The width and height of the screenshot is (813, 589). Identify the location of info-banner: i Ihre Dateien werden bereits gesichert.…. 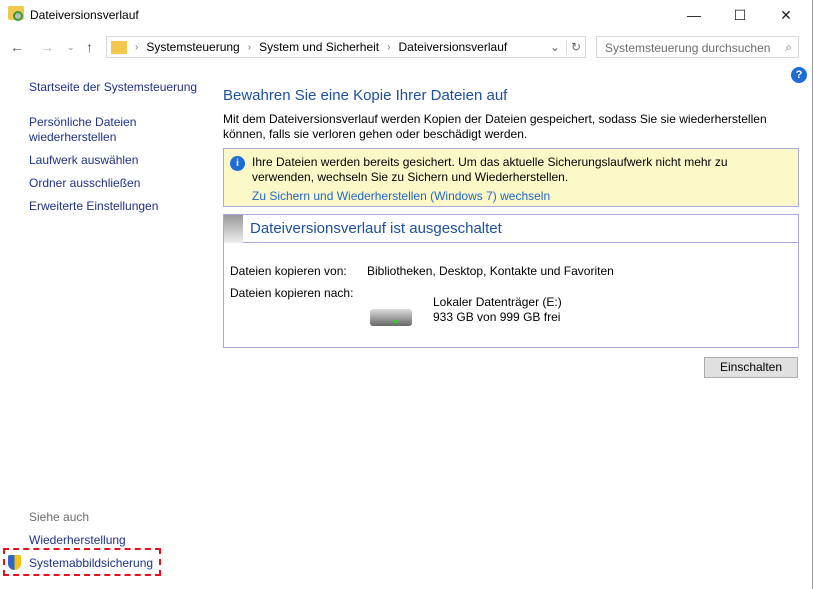
(511, 177).